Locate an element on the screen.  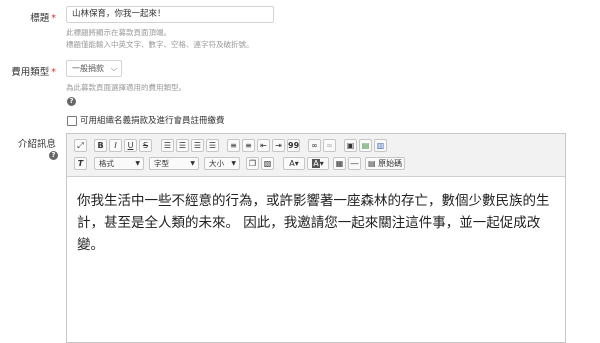
paste-icon: ▧ is located at coordinates (267, 163).